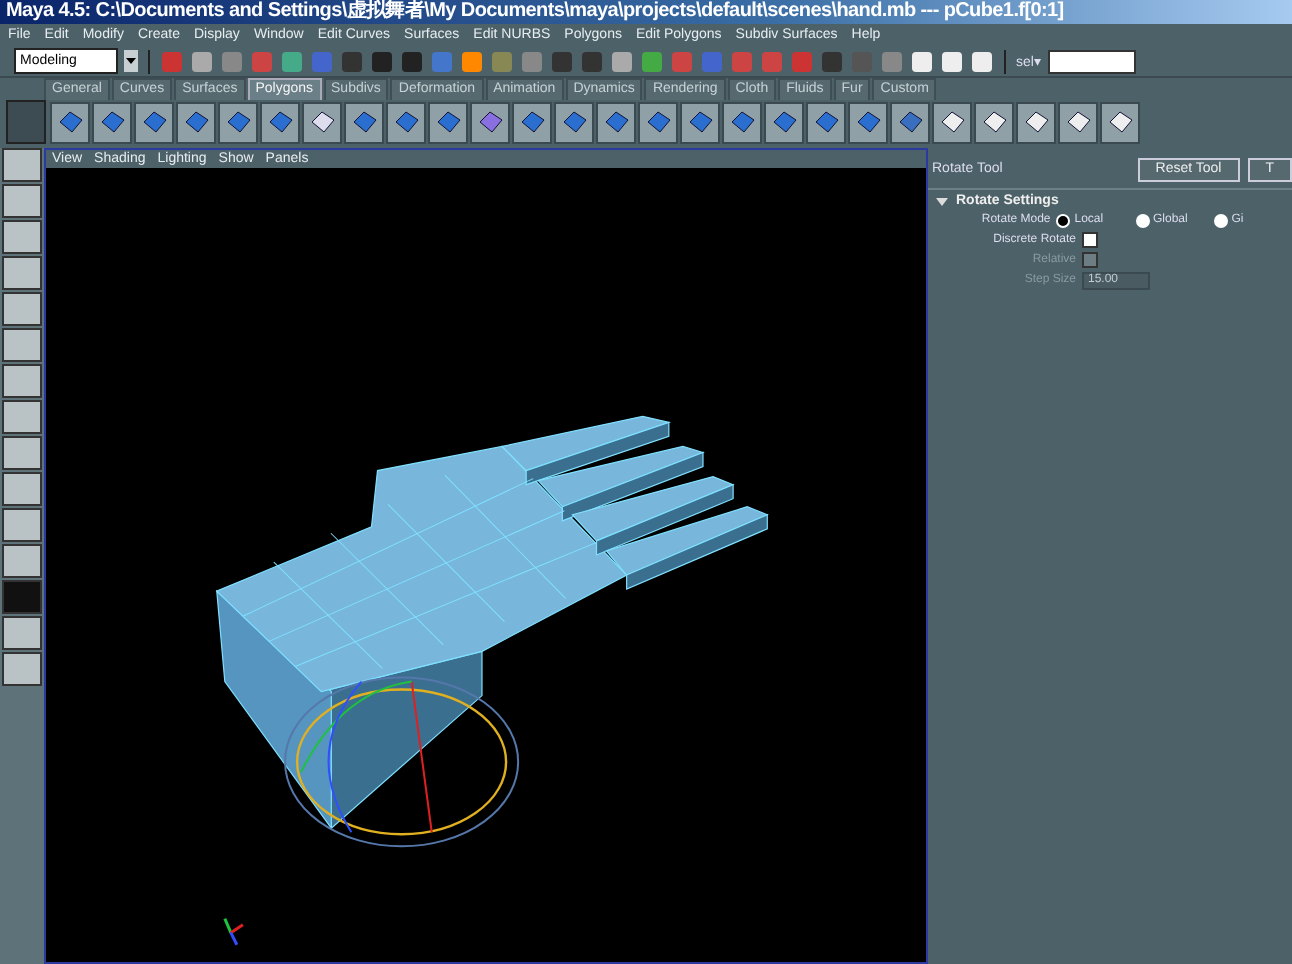  Describe the element at coordinates (402, 762) in the screenshot. I see `rotate-manipulator-drawing` at that location.